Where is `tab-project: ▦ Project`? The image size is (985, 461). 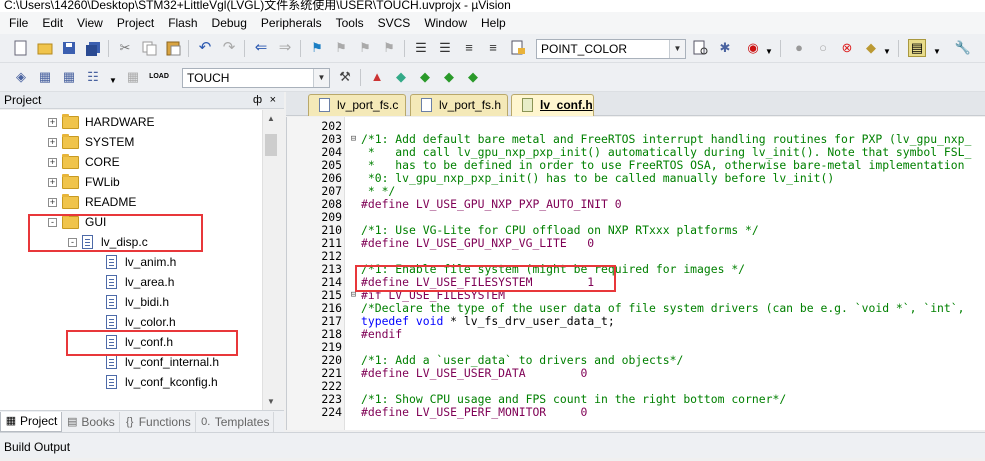
tab-project: ▦ Project is located at coordinates (31, 421).